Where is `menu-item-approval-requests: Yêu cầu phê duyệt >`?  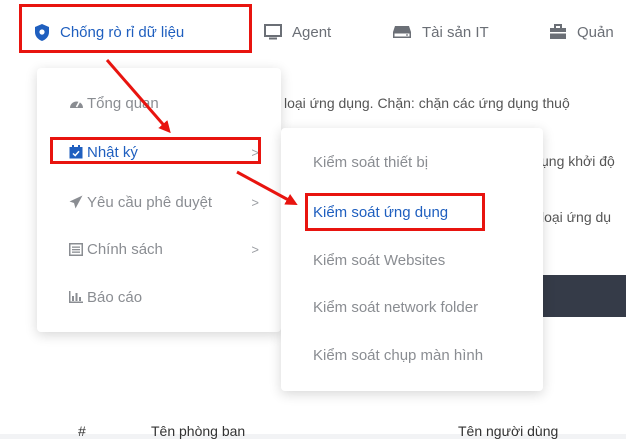 menu-item-approval-requests: Yêu cầu phê duyệt > is located at coordinates (159, 202).